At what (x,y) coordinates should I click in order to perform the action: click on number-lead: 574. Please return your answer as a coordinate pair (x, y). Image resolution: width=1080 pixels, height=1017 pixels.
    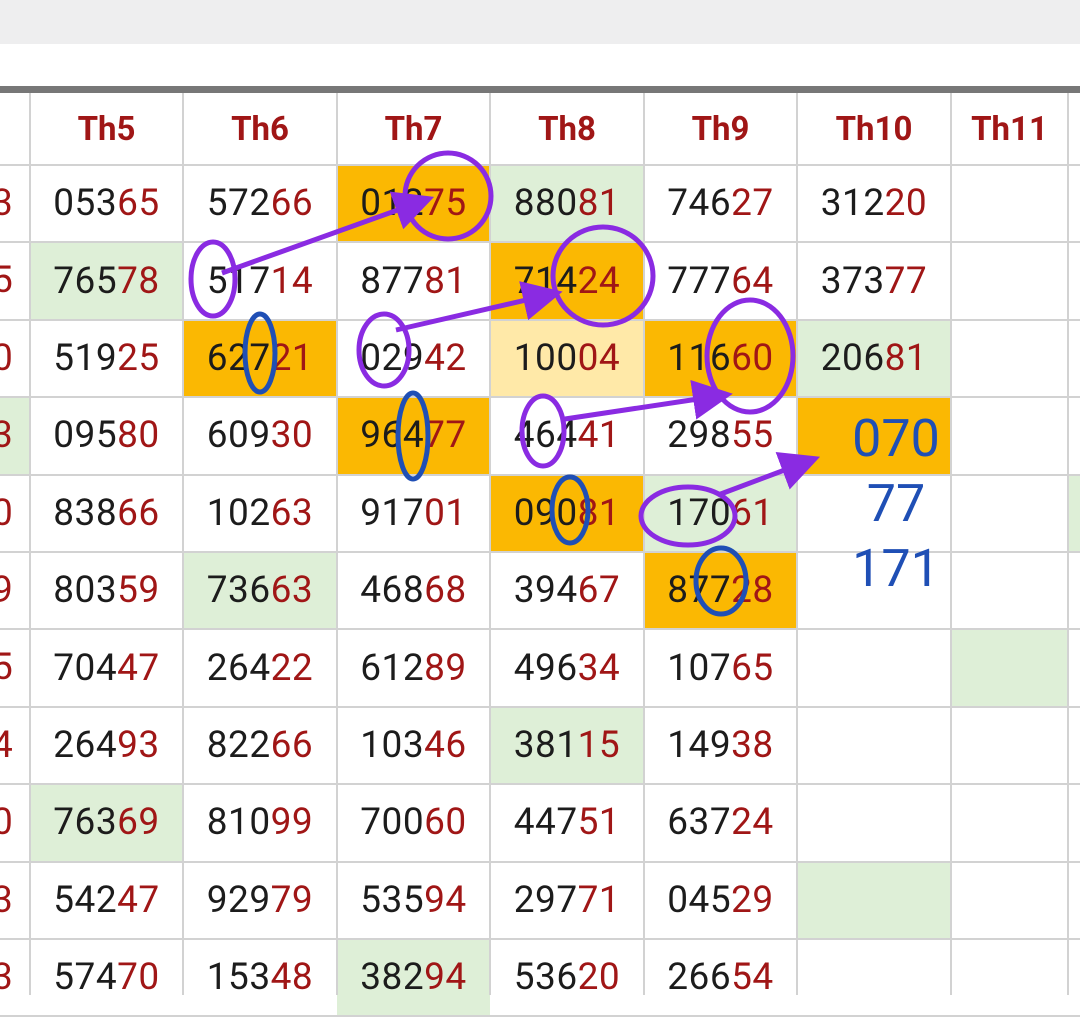
    Looking at the image, I should click on (85, 978).